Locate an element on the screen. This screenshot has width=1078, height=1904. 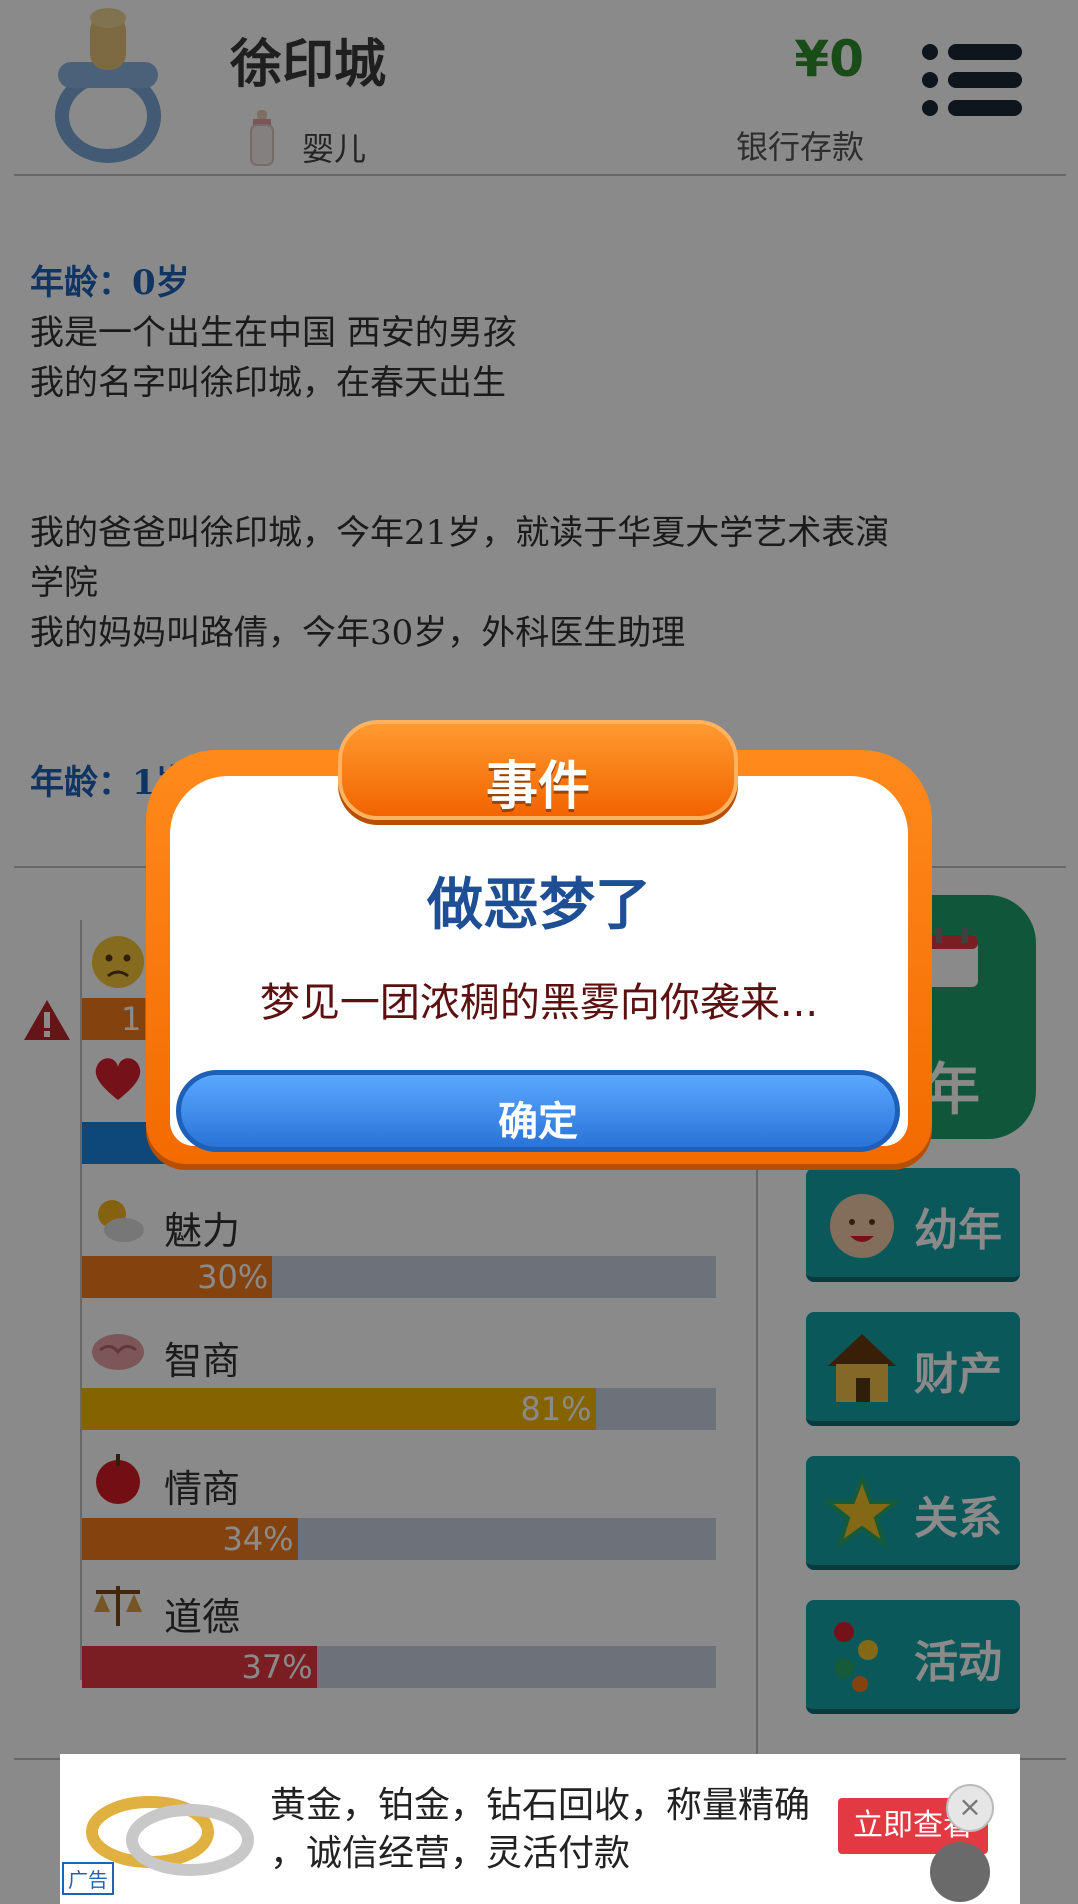
ad-tag: 广告 is located at coordinates (88, 1878).